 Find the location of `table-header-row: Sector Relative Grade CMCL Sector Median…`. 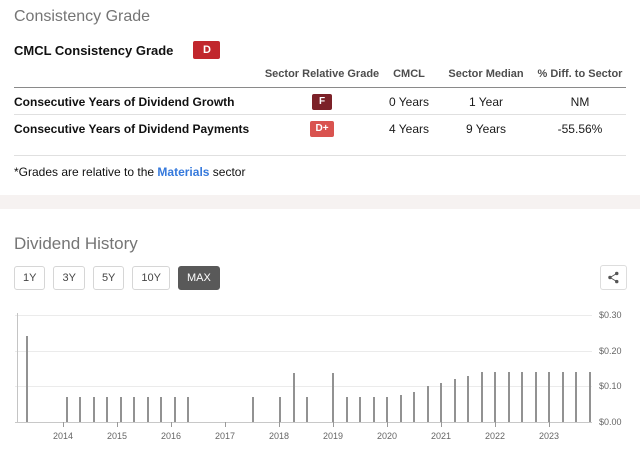

table-header-row: Sector Relative Grade CMCL Sector Median… is located at coordinates (320, 78).